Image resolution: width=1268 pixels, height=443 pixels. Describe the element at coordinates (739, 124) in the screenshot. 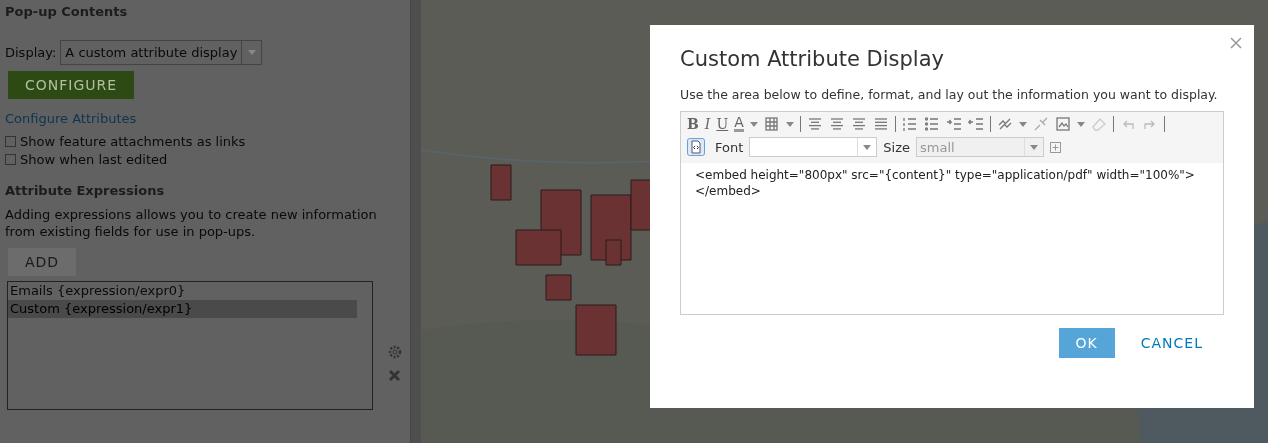

I see `format-button: A` at that location.